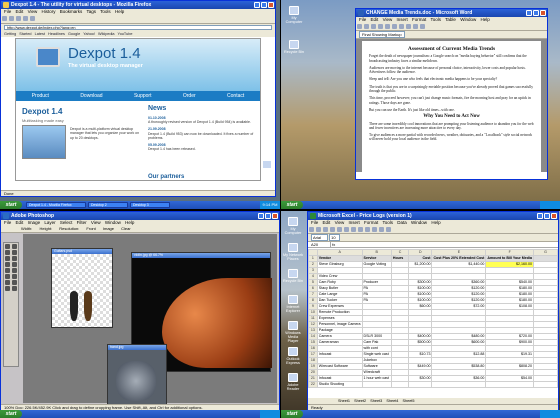 The height and width of the screenshot is (418, 560). I want to click on site-nav-support: Support, so click(143, 96).